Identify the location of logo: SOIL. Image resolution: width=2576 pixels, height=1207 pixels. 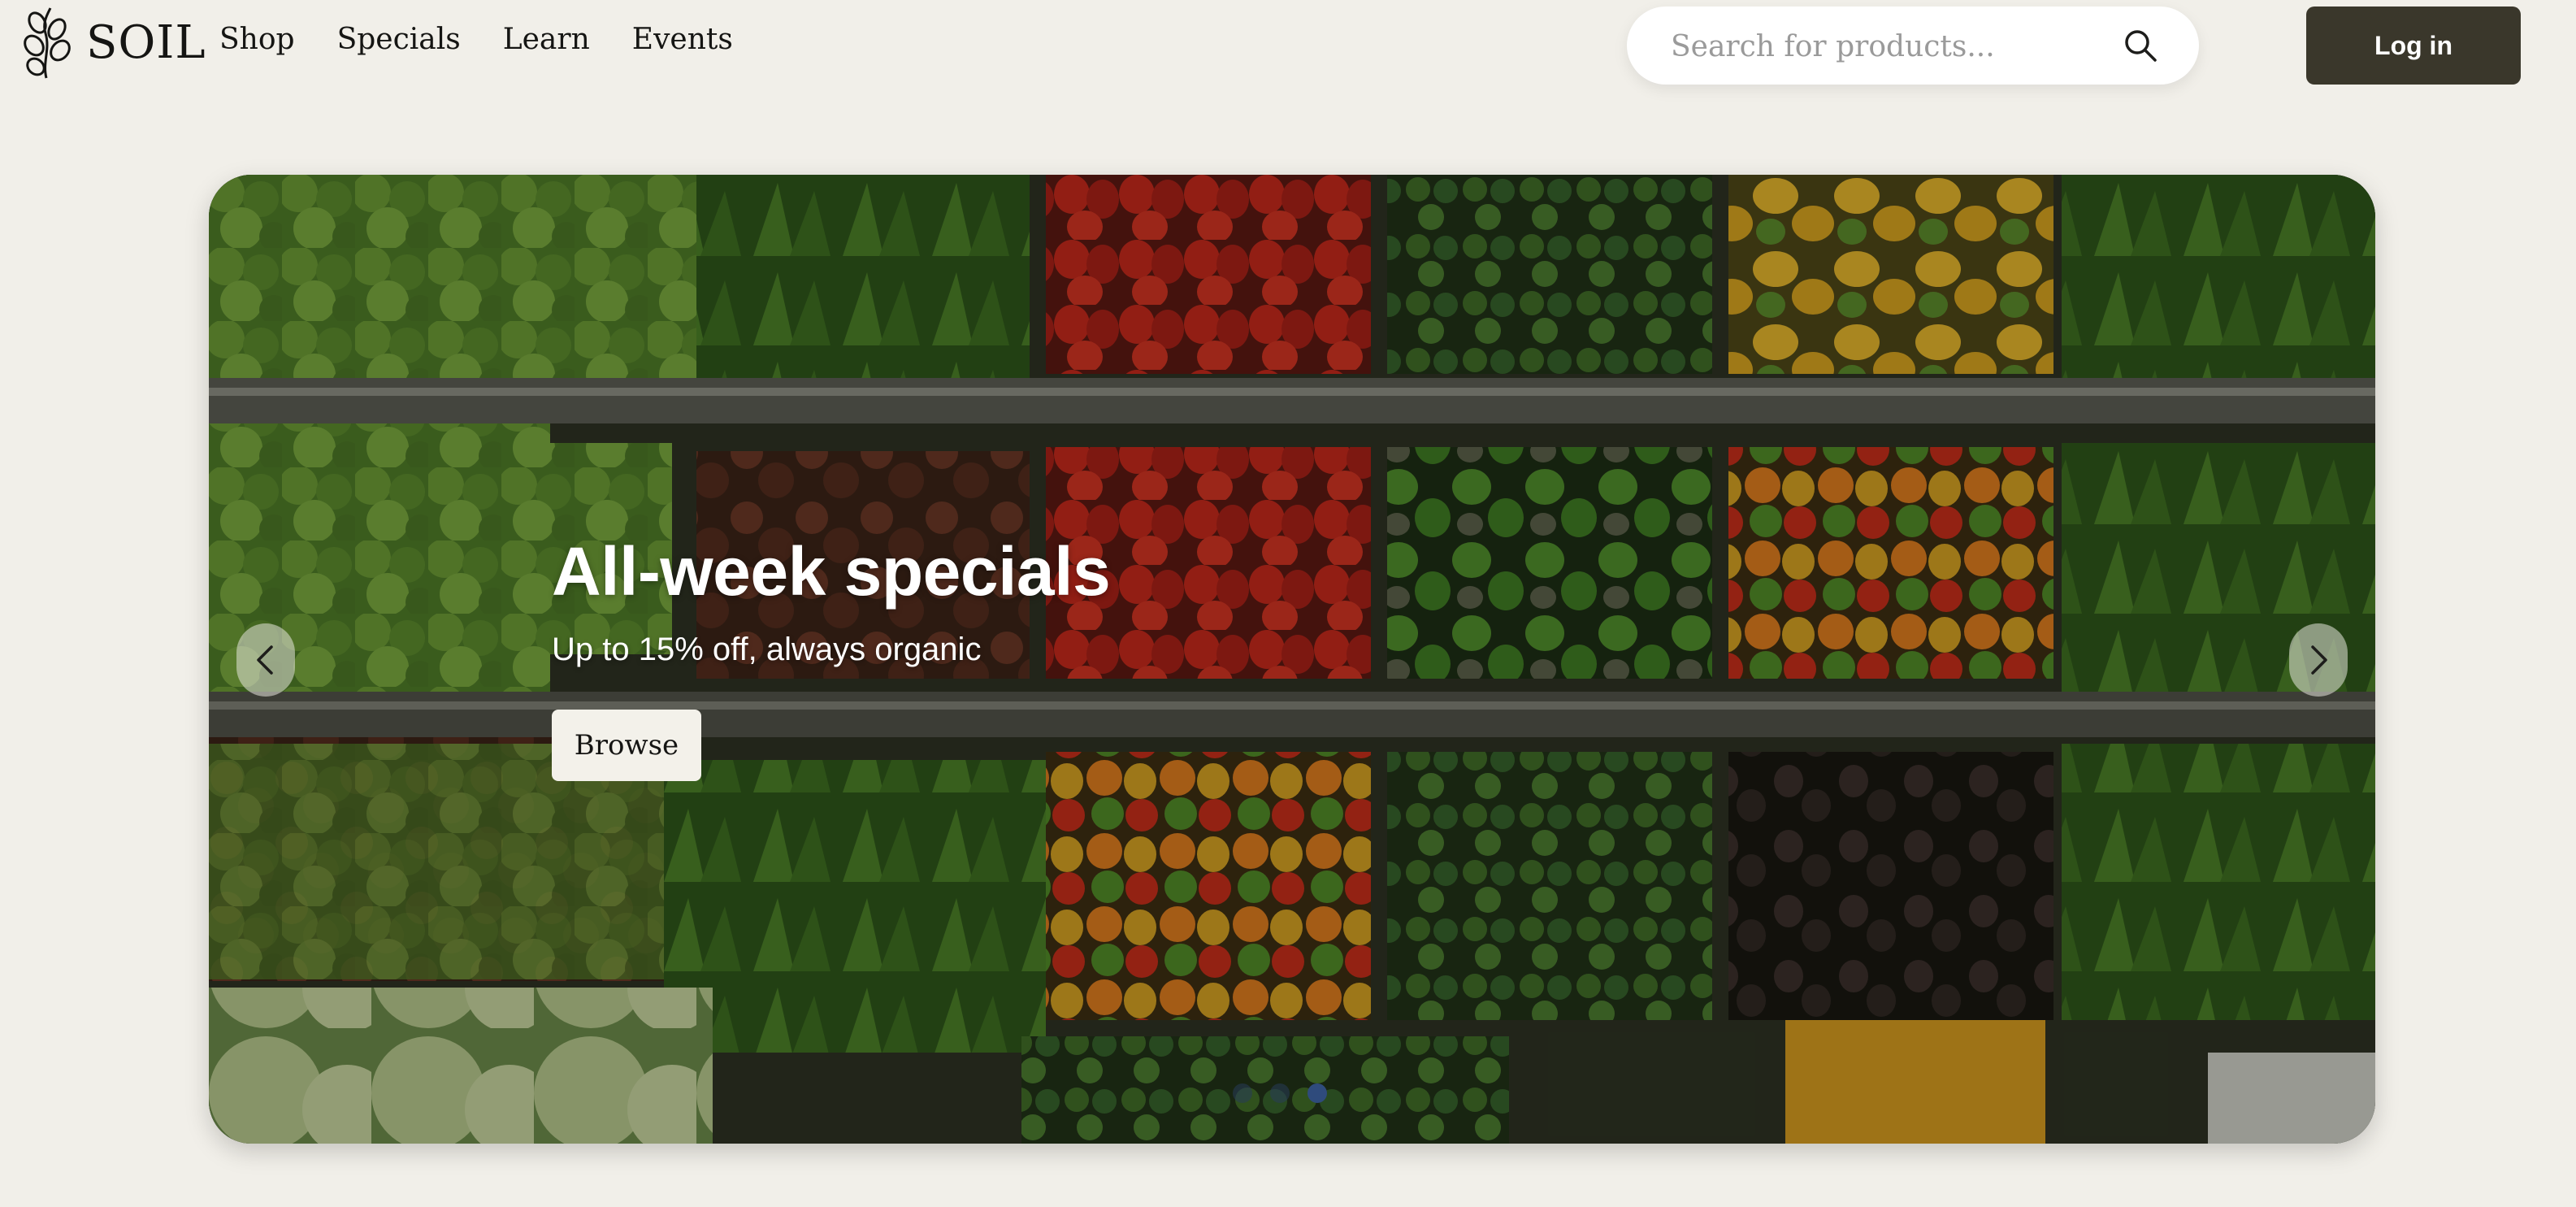
(112, 43).